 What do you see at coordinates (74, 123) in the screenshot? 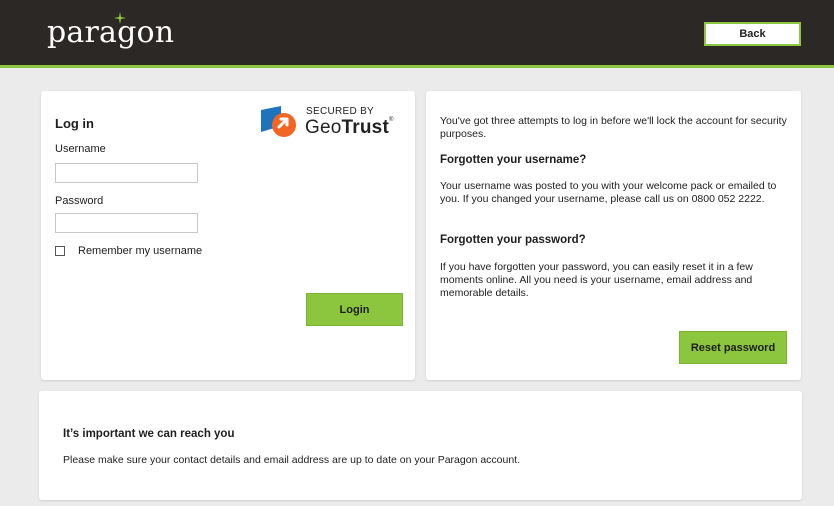
I see `login-title: Log in` at bounding box center [74, 123].